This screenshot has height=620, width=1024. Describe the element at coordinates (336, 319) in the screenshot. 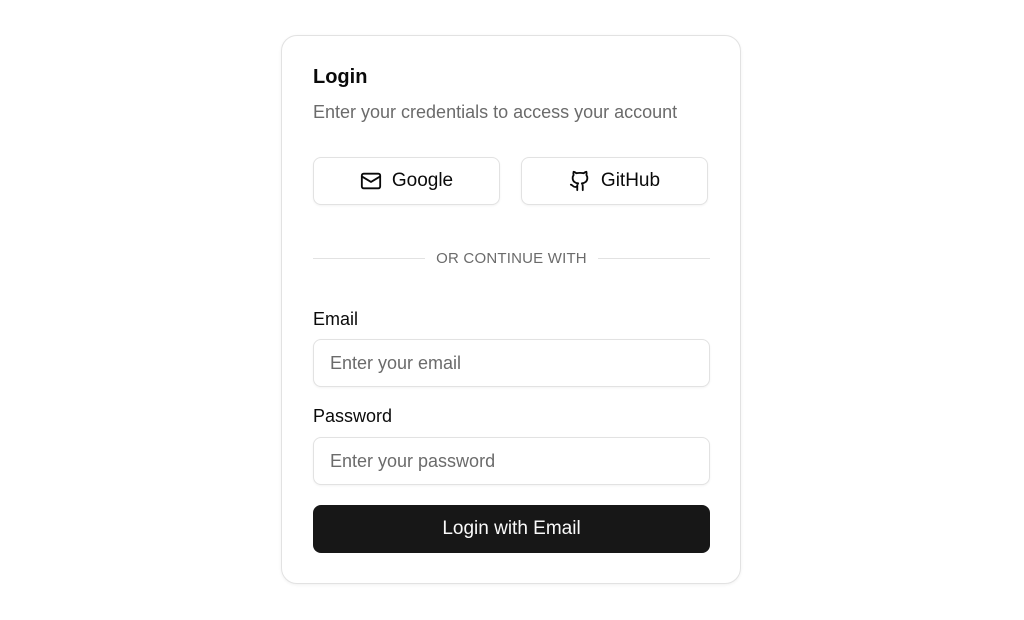

I see `email-label: Email` at that location.